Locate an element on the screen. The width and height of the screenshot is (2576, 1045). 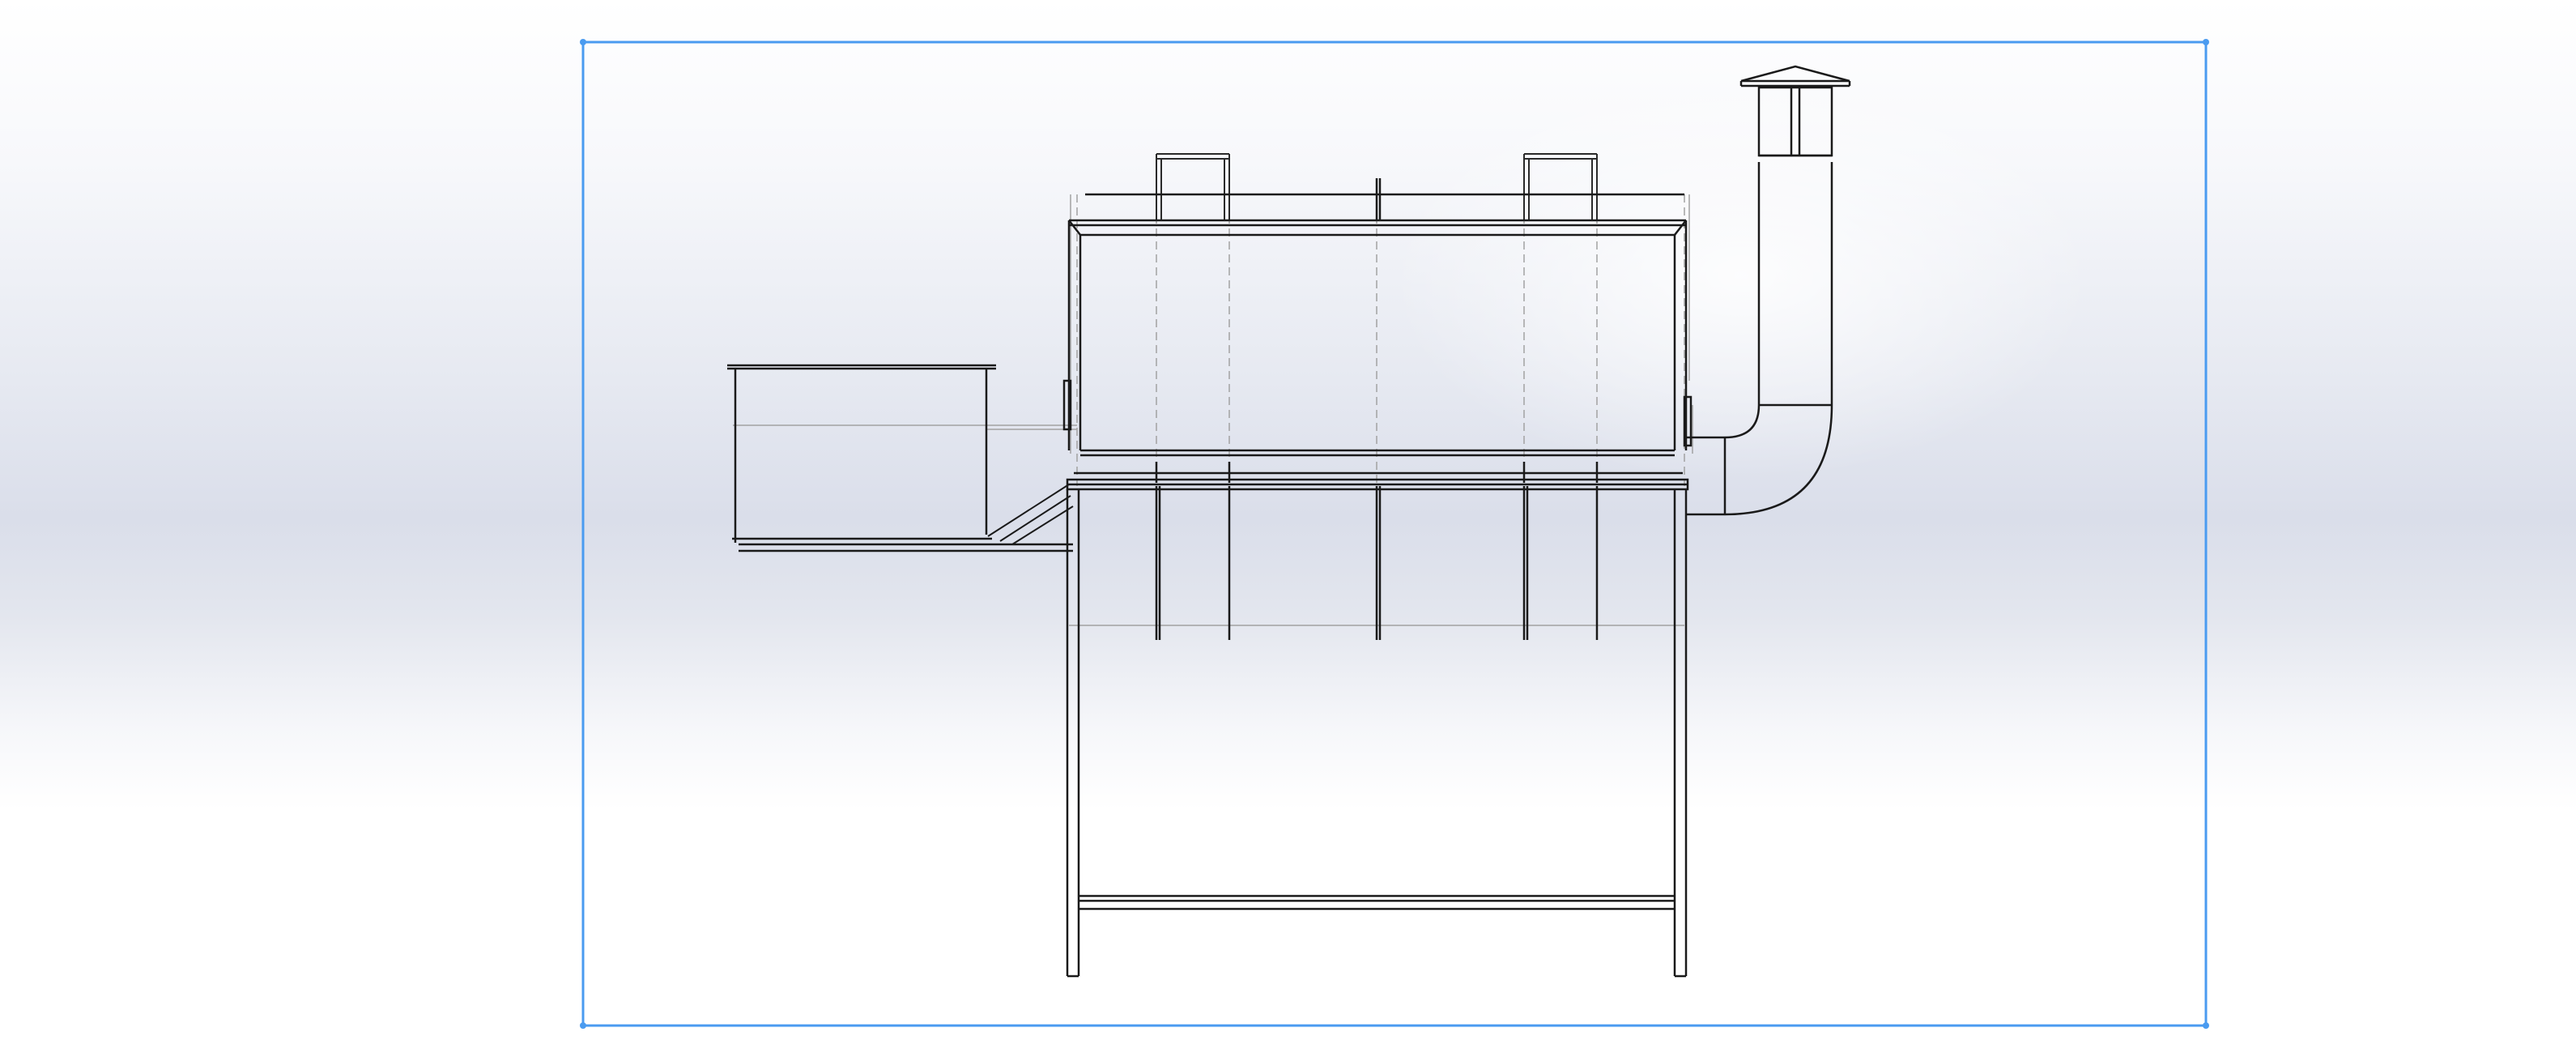
selection-handle-bottom-left is located at coordinates (583, 1025).